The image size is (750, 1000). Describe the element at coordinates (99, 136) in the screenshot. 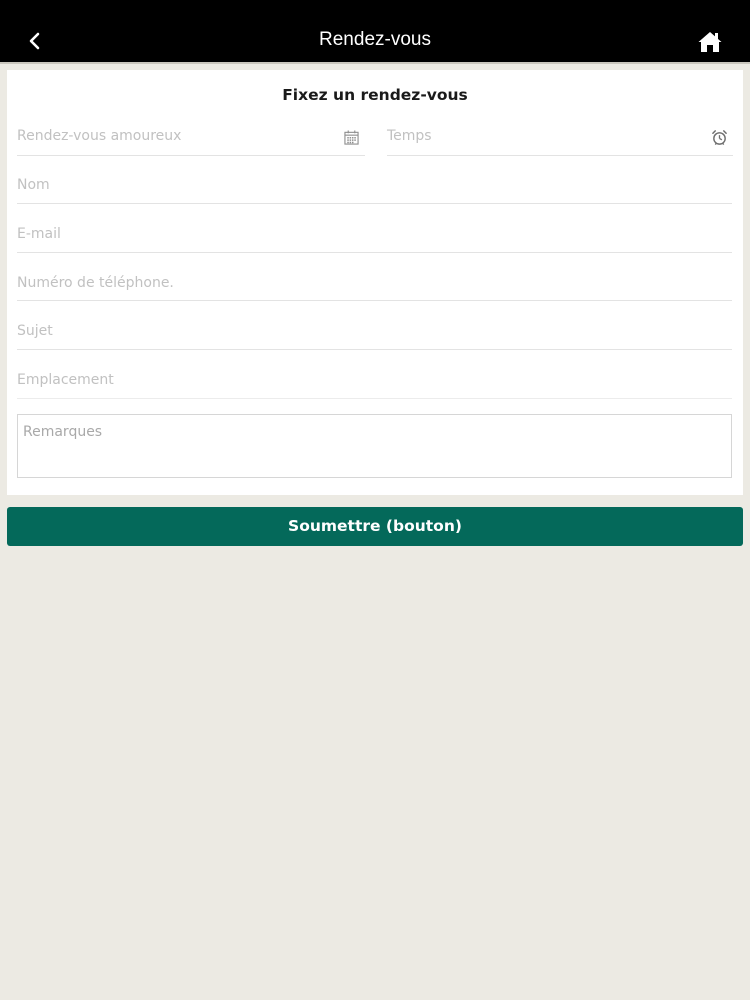

I see `date-field-placeholder: Rendez-vous amoureux` at that location.